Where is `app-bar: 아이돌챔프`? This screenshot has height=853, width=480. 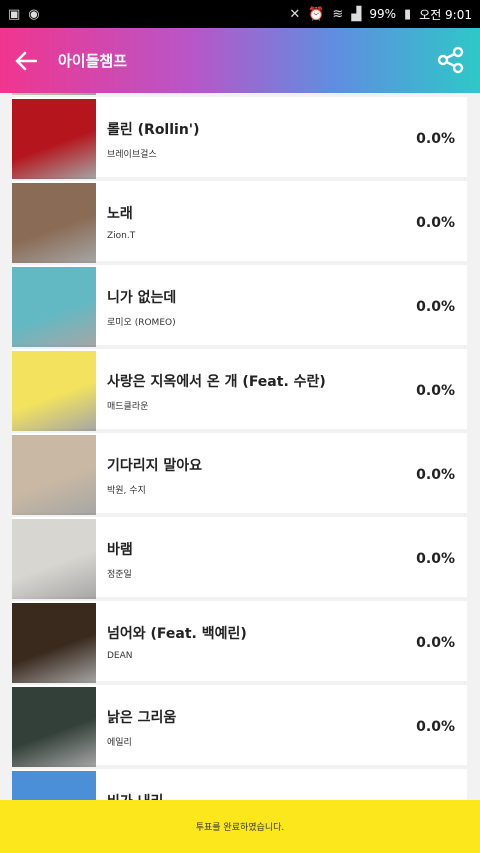
app-bar: 아이돌챔프 is located at coordinates (240, 60).